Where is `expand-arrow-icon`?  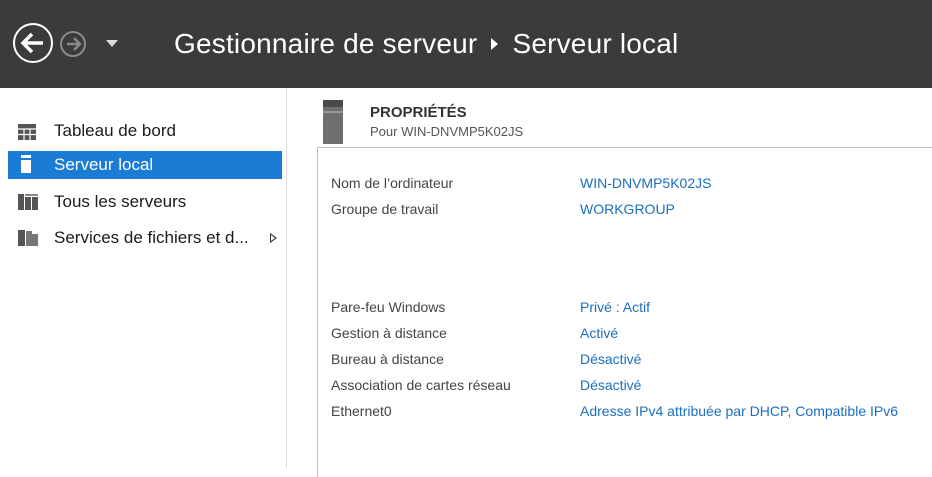 expand-arrow-icon is located at coordinates (273, 238).